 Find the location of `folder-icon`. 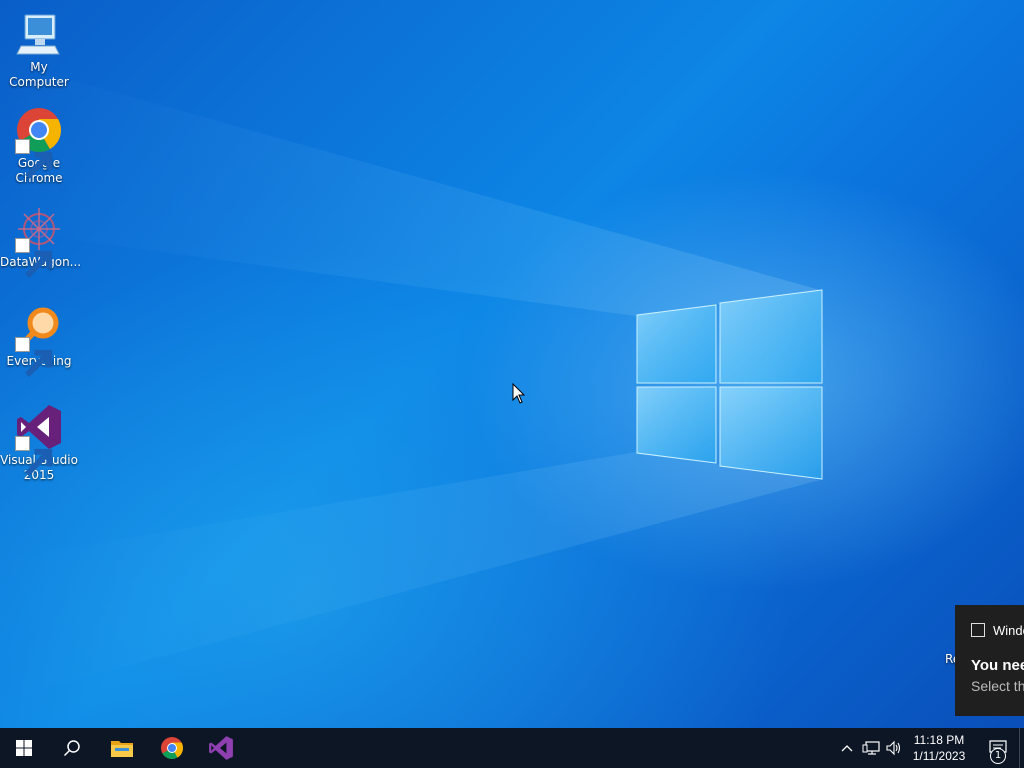

folder-icon is located at coordinates (122, 749).